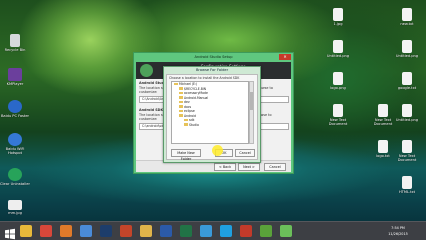 This screenshot has height=240, width=426. I want to click on desktop-icon-far-right-6: HTML.txt, so click(407, 185).